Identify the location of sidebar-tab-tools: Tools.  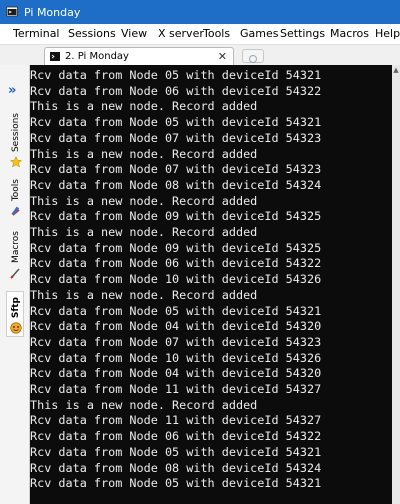
(16, 198).